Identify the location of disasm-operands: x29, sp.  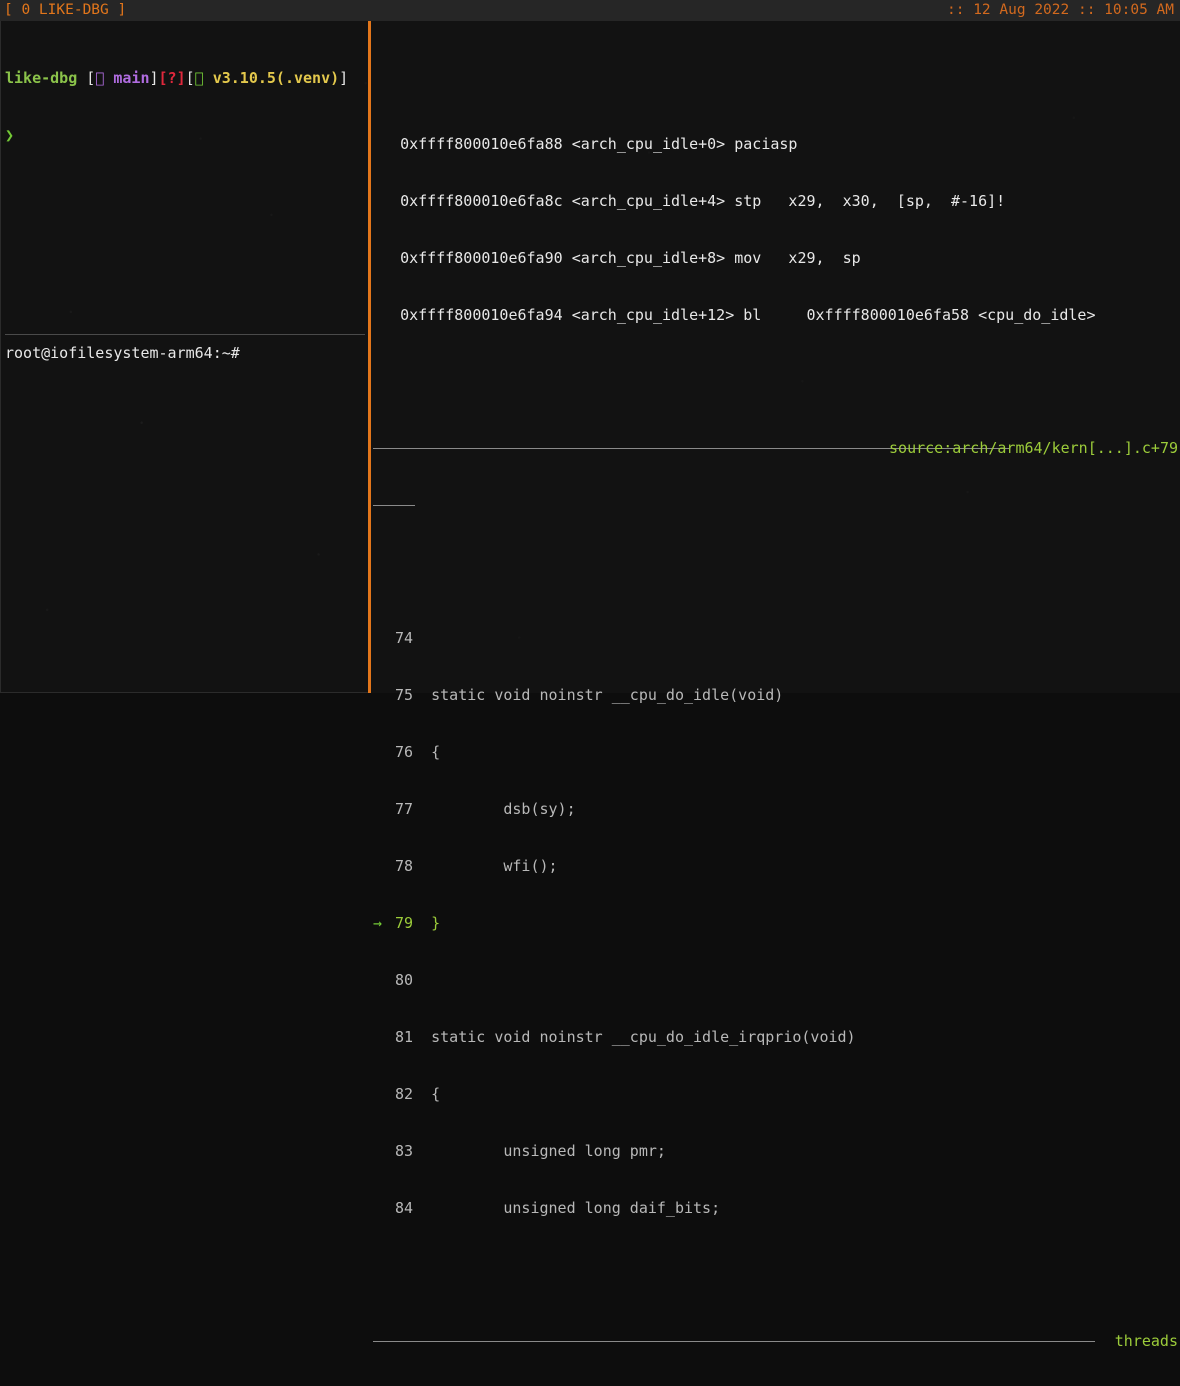
(811, 258).